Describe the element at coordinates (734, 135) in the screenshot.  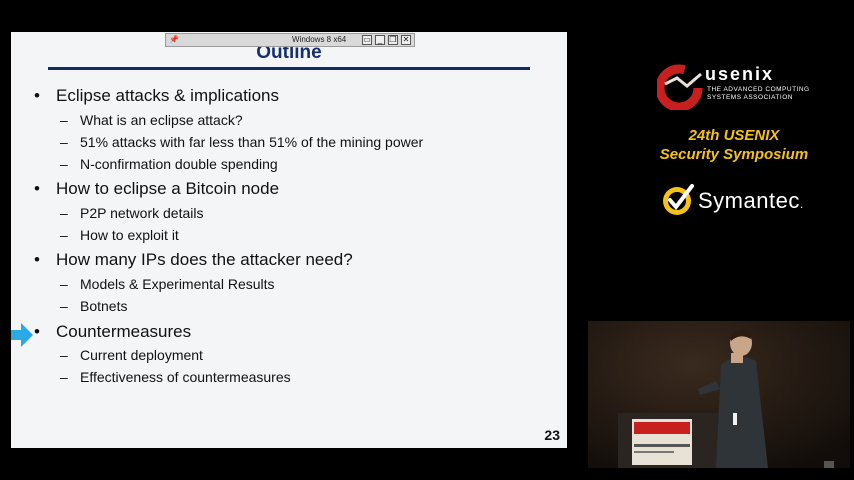
I see `conference-line-1: 24th USENIX` at that location.